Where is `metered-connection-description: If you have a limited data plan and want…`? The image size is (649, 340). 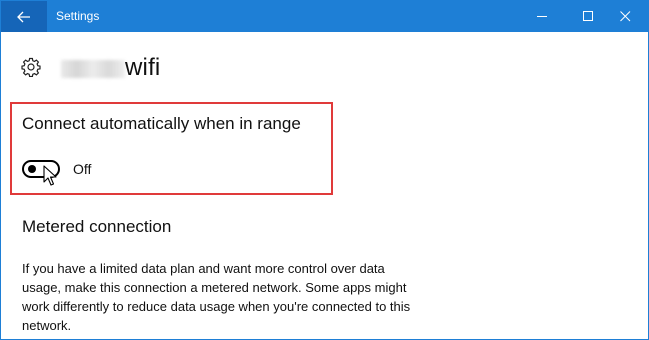 metered-connection-description: If you have a limited data plan and want… is located at coordinates (216, 297).